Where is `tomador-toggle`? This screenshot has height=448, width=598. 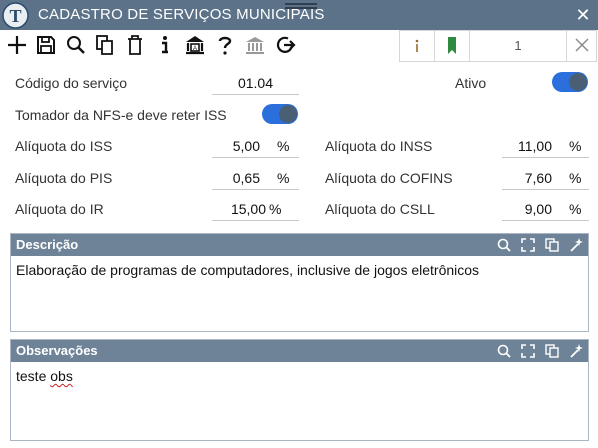 tomador-toggle is located at coordinates (280, 114).